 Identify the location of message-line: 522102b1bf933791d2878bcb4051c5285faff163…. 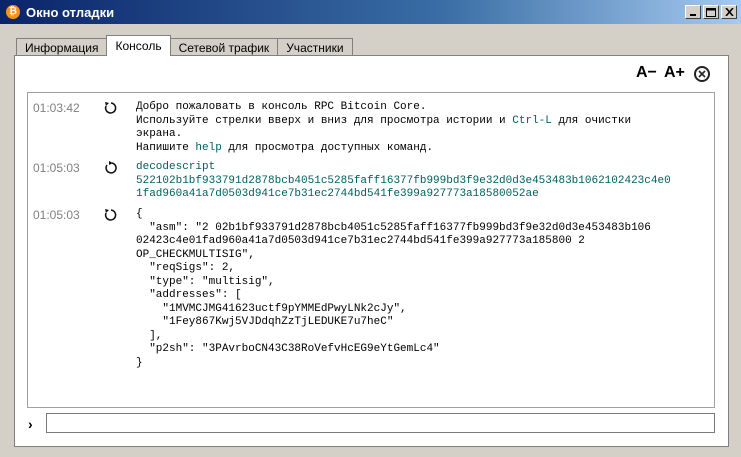
(403, 180).